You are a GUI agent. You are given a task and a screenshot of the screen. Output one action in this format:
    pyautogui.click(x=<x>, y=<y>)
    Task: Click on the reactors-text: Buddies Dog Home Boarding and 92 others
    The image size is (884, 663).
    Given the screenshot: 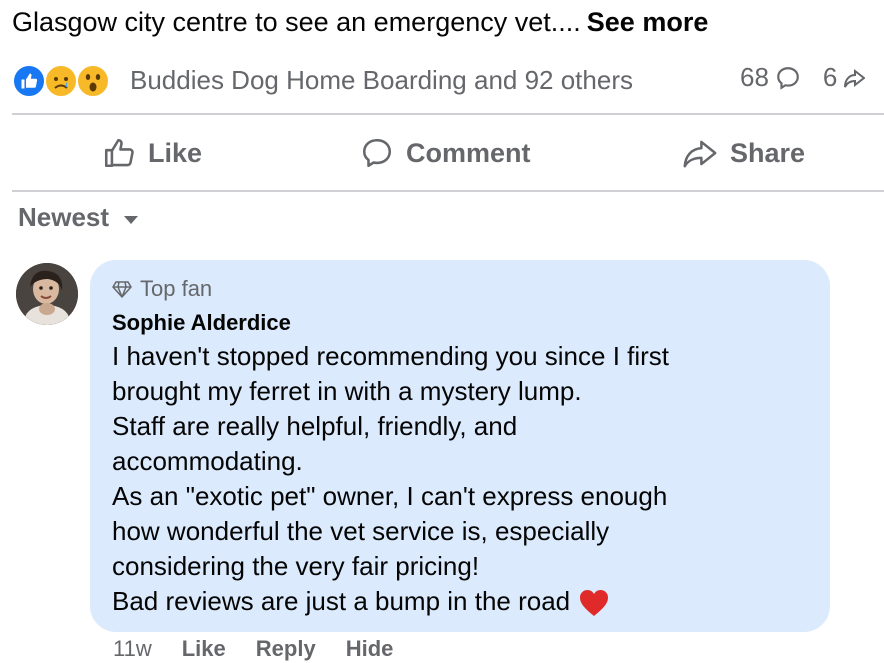 What is the action you would take?
    pyautogui.click(x=381, y=80)
    